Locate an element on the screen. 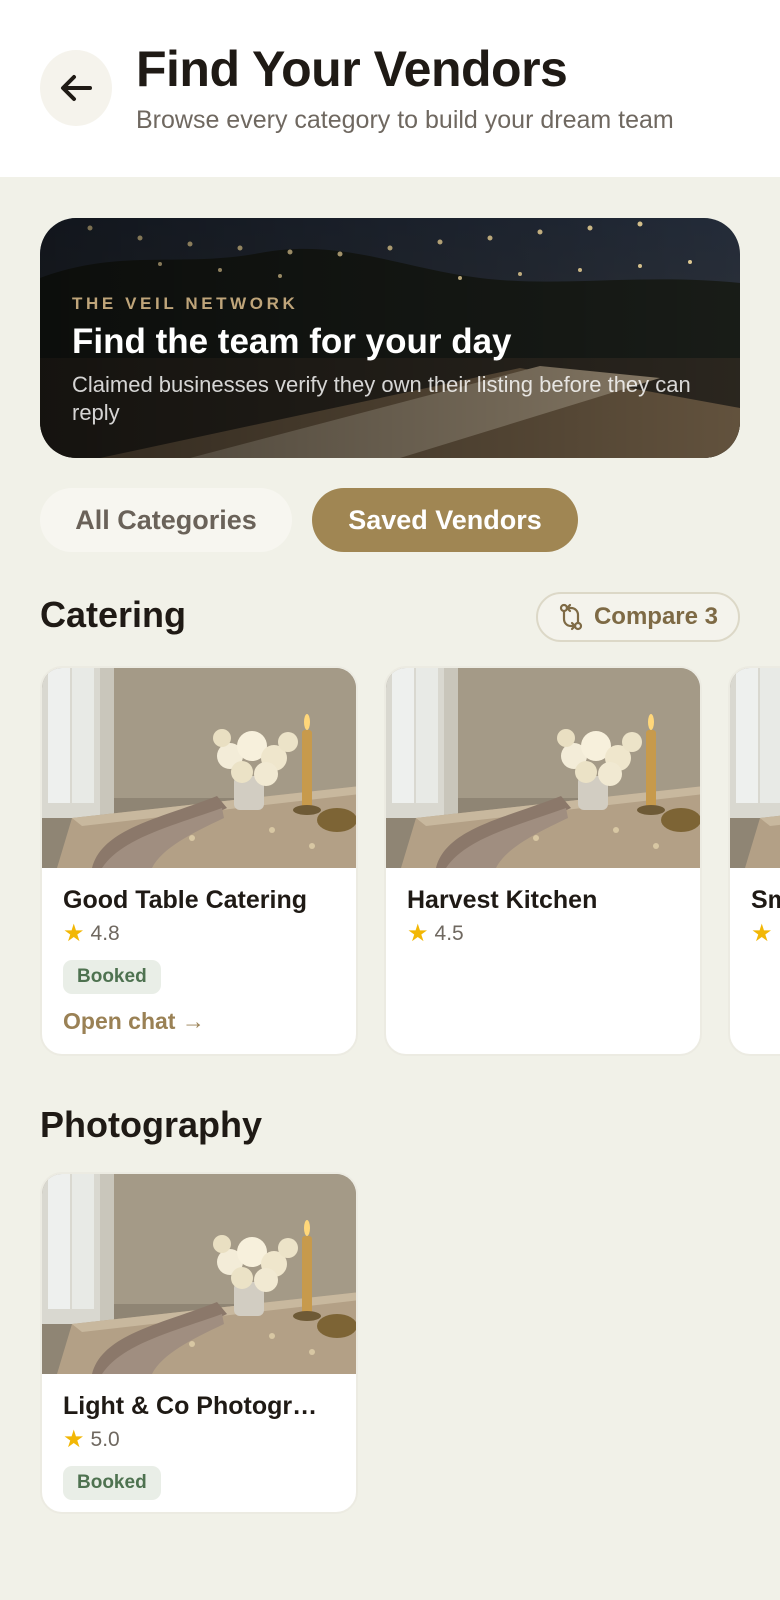 The width and height of the screenshot is (780, 1600). hero-title: Find the team for your day is located at coordinates (292, 341).